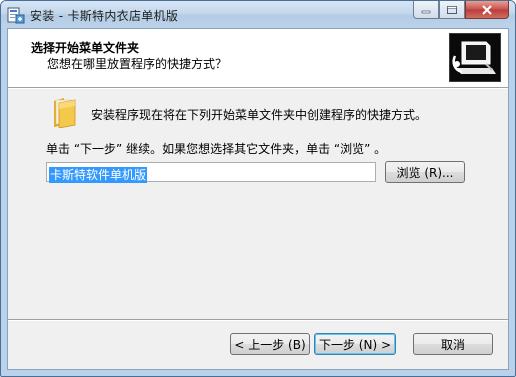 This screenshot has height=377, width=516. Describe the element at coordinates (258, 14) in the screenshot. I see `title-bar: 安装 - 卡斯特内衣店单机版` at that location.